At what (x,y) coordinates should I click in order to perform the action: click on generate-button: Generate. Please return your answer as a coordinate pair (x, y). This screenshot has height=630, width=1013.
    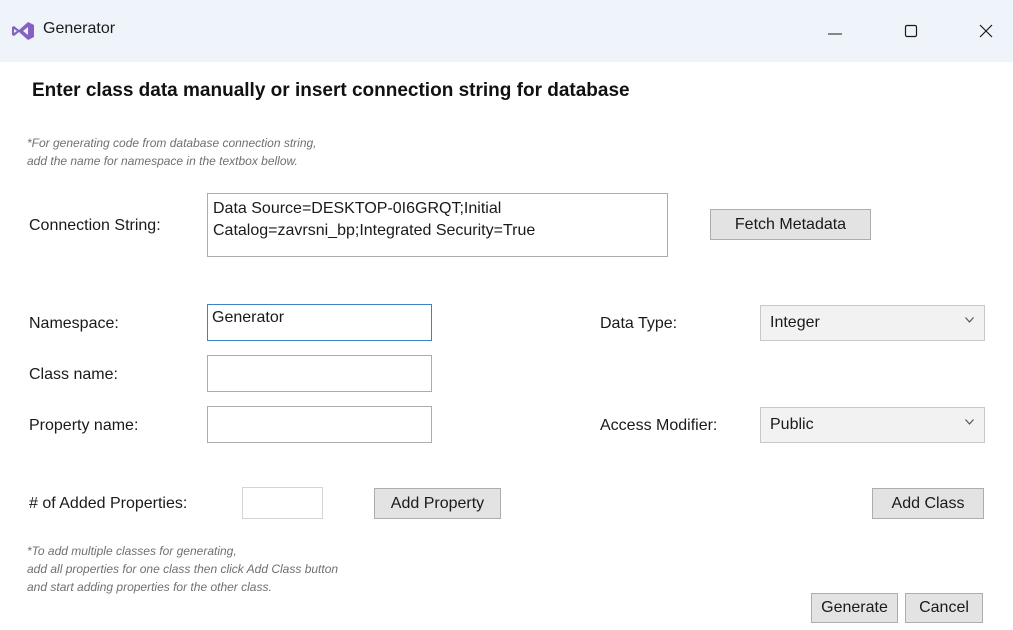
    Looking at the image, I should click on (854, 608).